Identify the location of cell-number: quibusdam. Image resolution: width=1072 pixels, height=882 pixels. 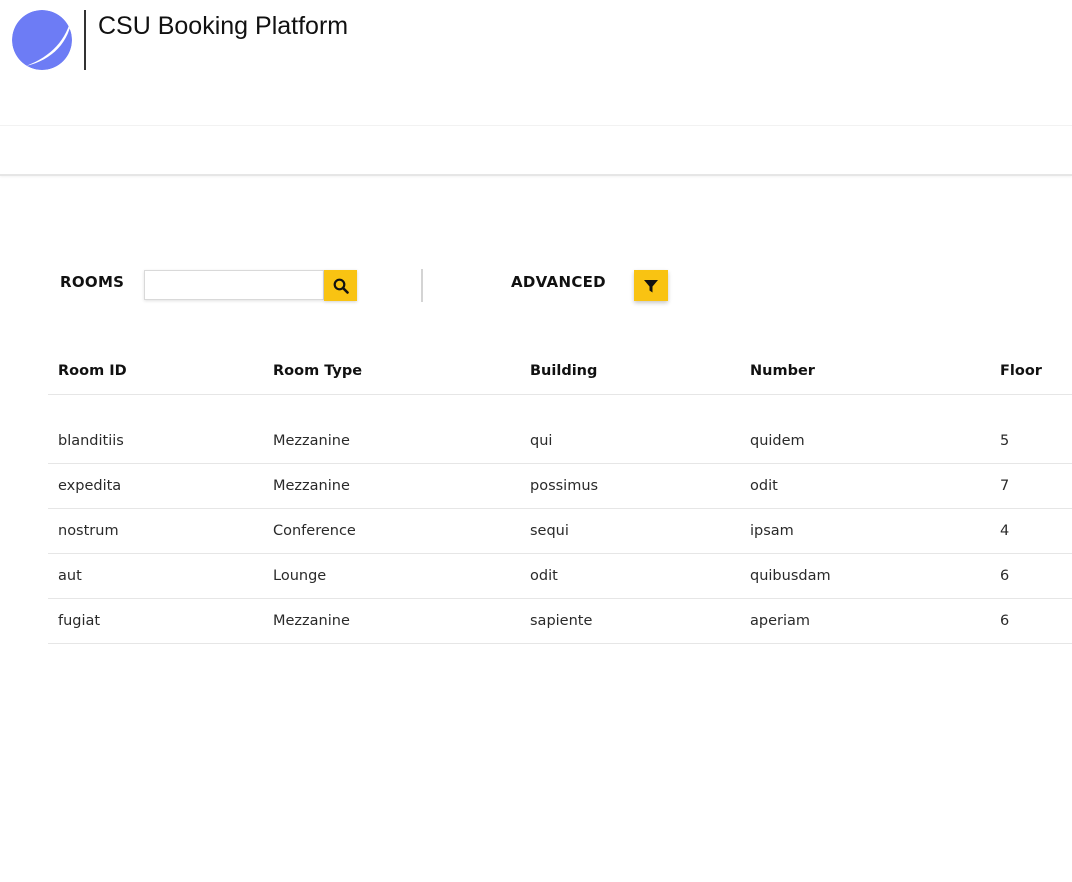
(790, 576).